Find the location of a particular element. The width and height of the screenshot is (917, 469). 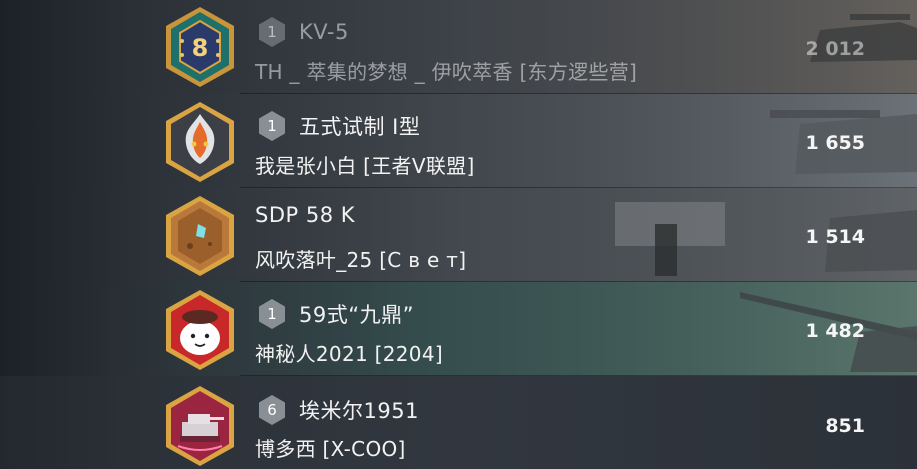

cartoon-face-avatar-icon is located at coordinates (200, 330).